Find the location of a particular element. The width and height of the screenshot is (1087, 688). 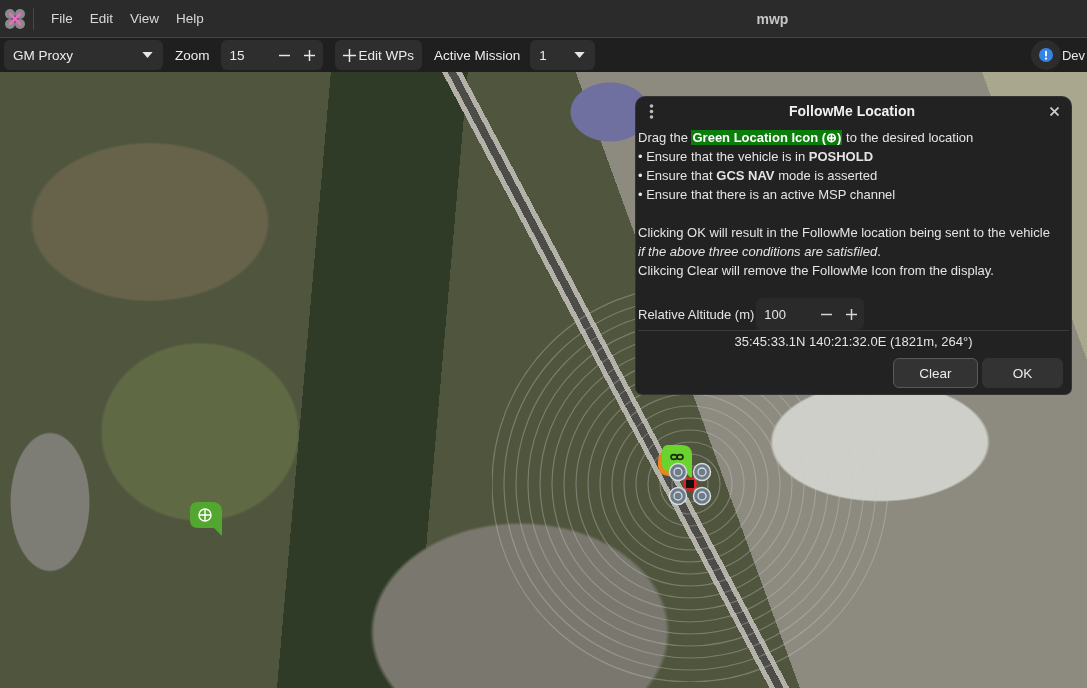

instruction-text: Drag the Green Location Icon (⊕) to the desired location is located at coordinates (806, 138).